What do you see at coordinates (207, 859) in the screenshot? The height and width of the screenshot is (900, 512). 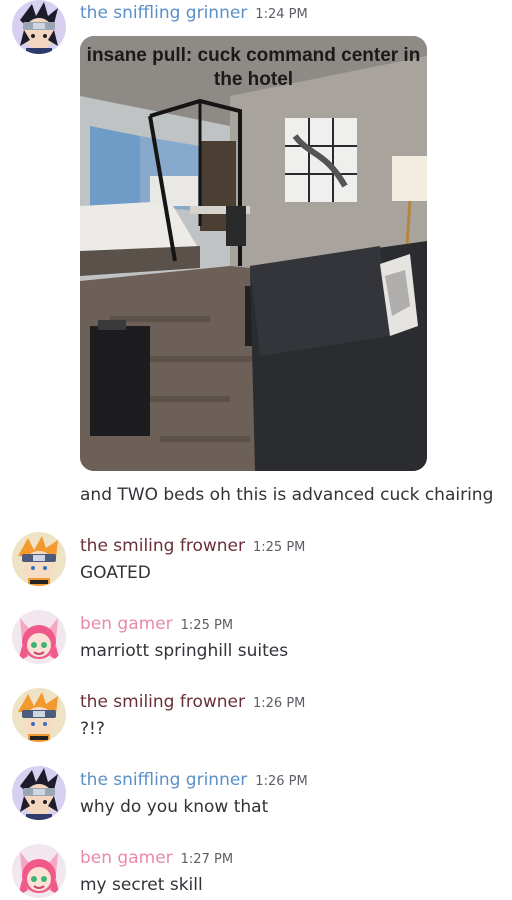 I see `timestamp: 1:27 PM` at bounding box center [207, 859].